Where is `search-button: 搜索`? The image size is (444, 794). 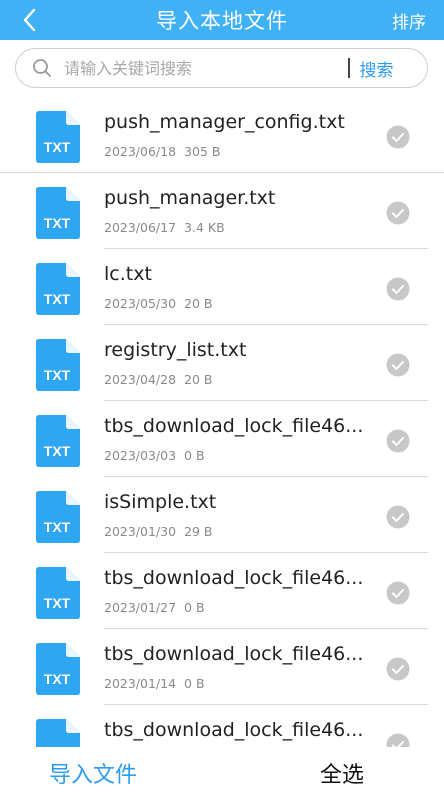 search-button: 搜索 is located at coordinates (377, 68).